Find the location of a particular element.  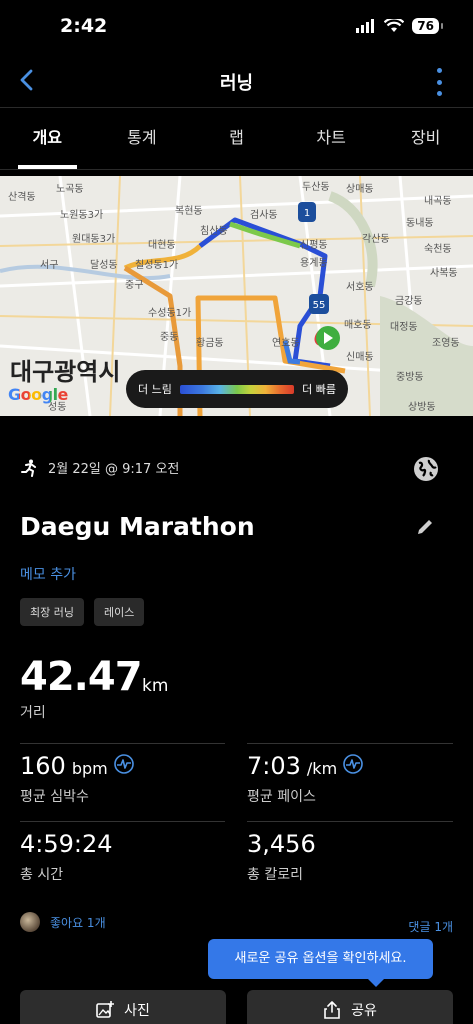

nav-bar: 러닝 is located at coordinates (236, 82).